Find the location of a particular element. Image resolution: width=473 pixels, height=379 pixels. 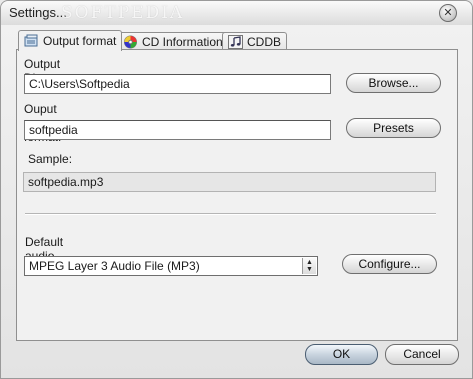

spinner-arrows-icon: ▲ ▼ is located at coordinates (309, 266).